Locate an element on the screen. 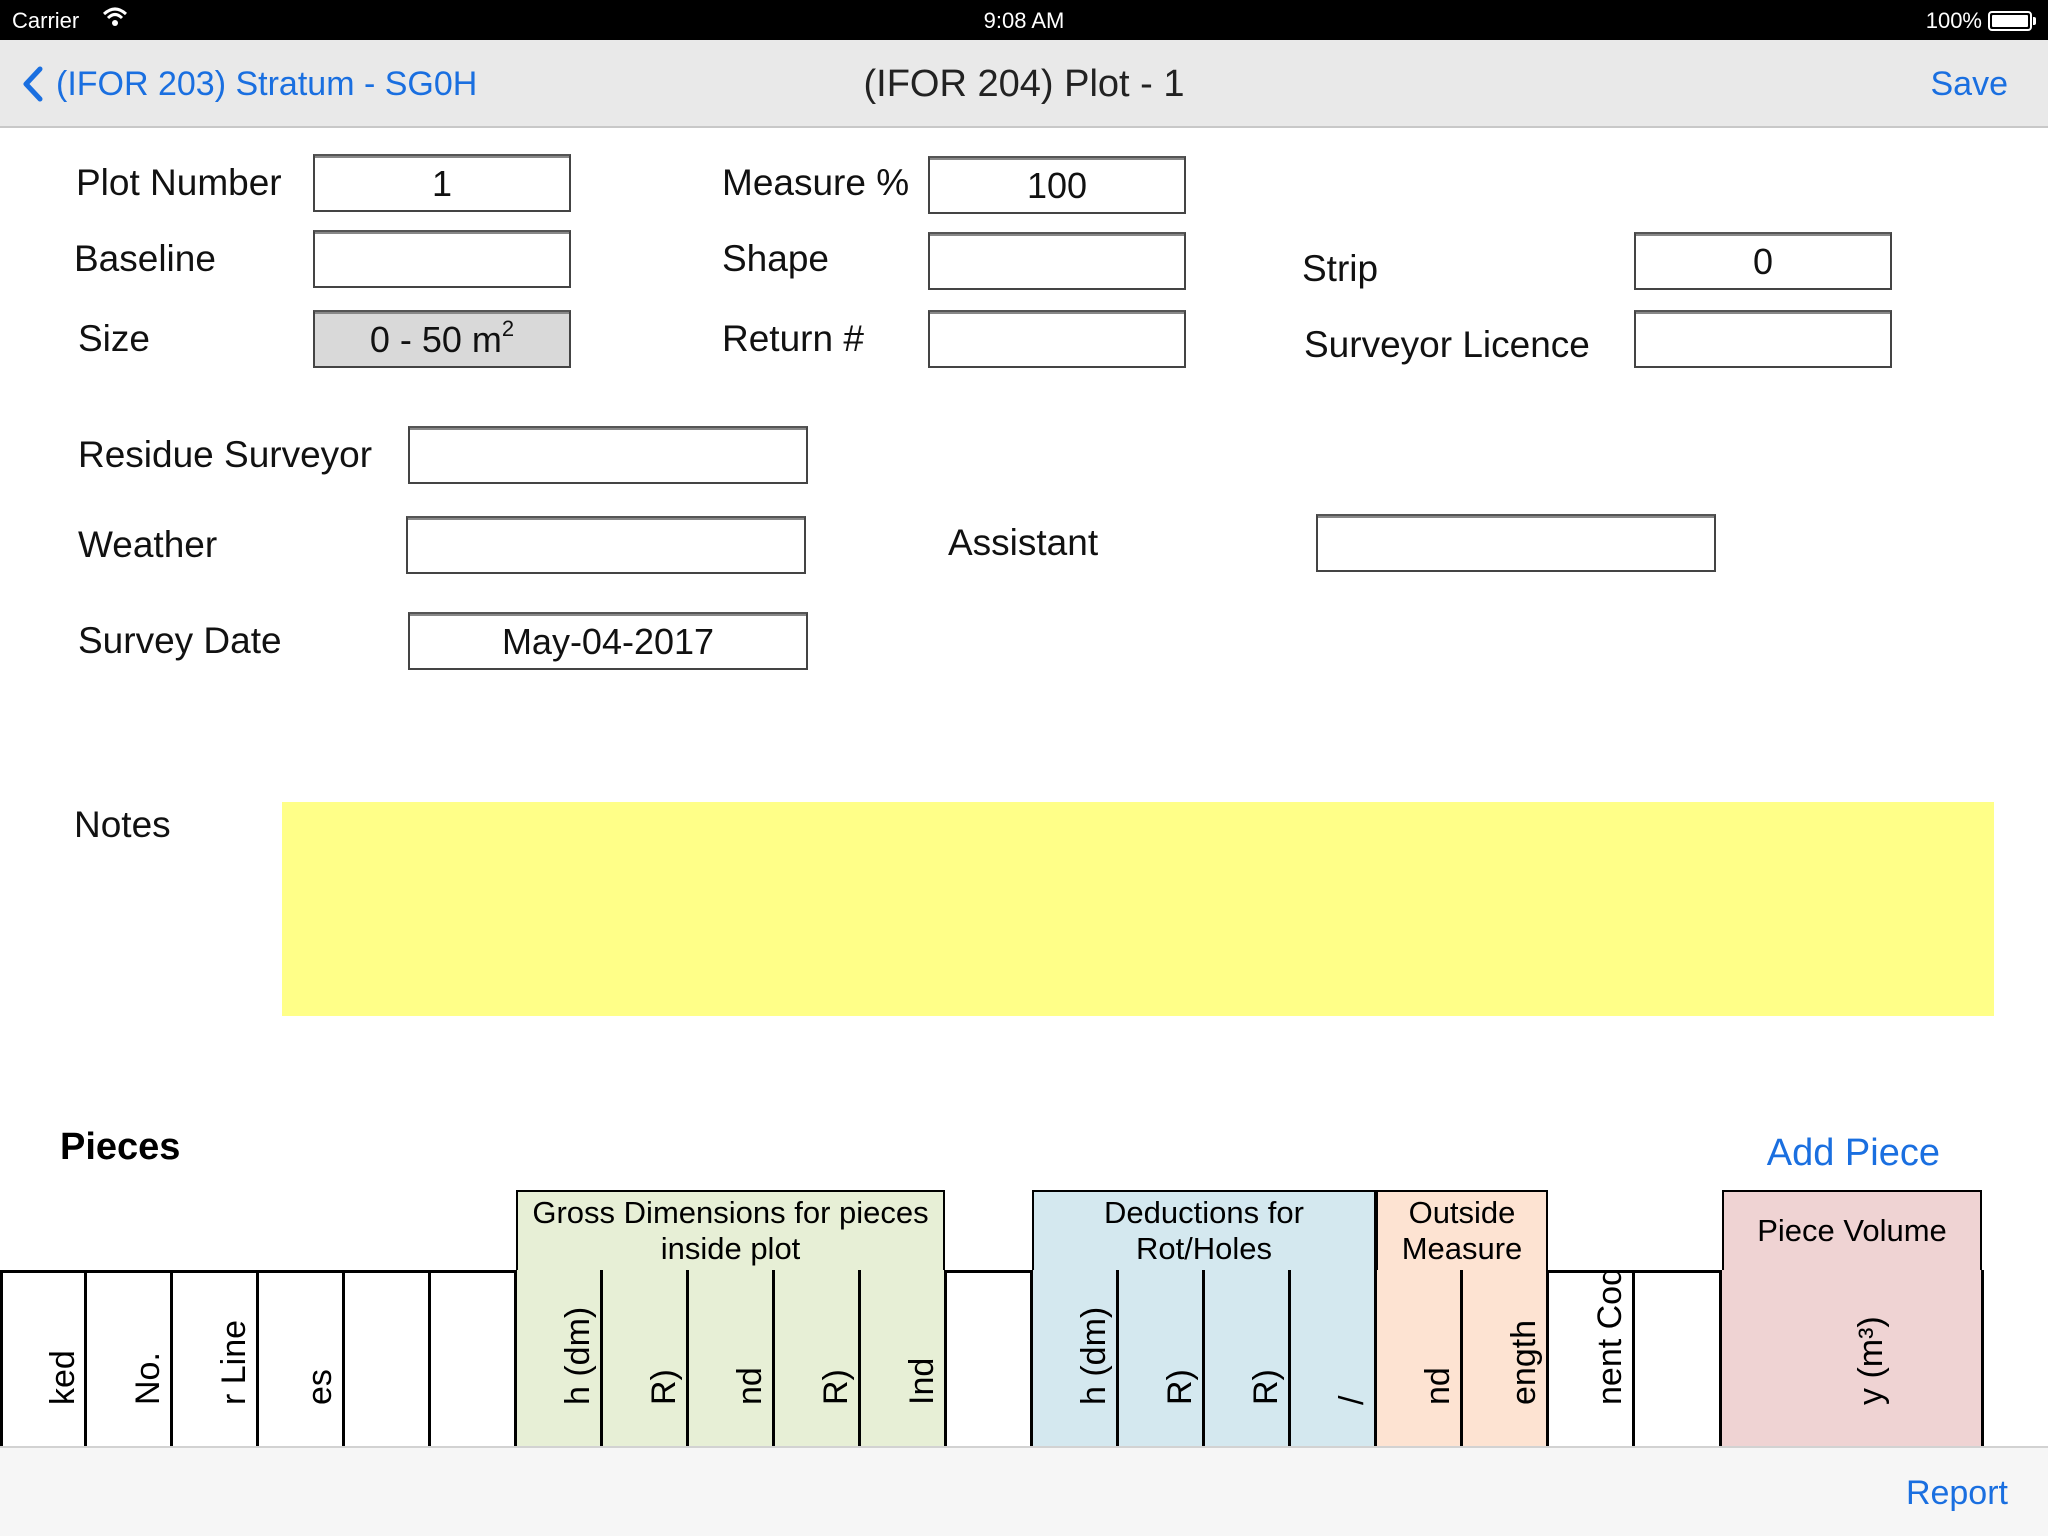 This screenshot has width=2048, height=1536. size-label: Size is located at coordinates (114, 338).